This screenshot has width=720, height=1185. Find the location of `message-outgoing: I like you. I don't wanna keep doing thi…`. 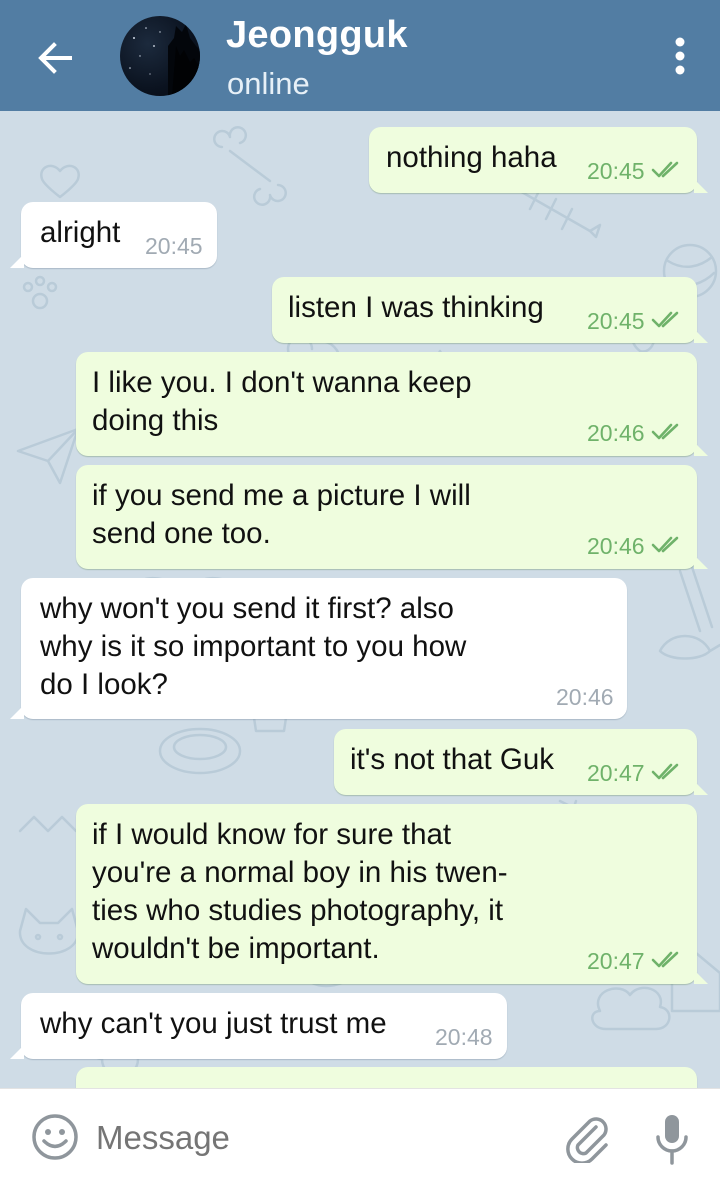

message-outgoing: I like you. I don't wanna keep doing thi… is located at coordinates (392, 404).